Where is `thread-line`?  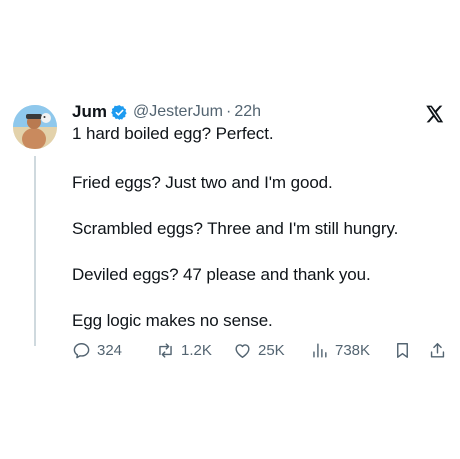 thread-line is located at coordinates (35, 251).